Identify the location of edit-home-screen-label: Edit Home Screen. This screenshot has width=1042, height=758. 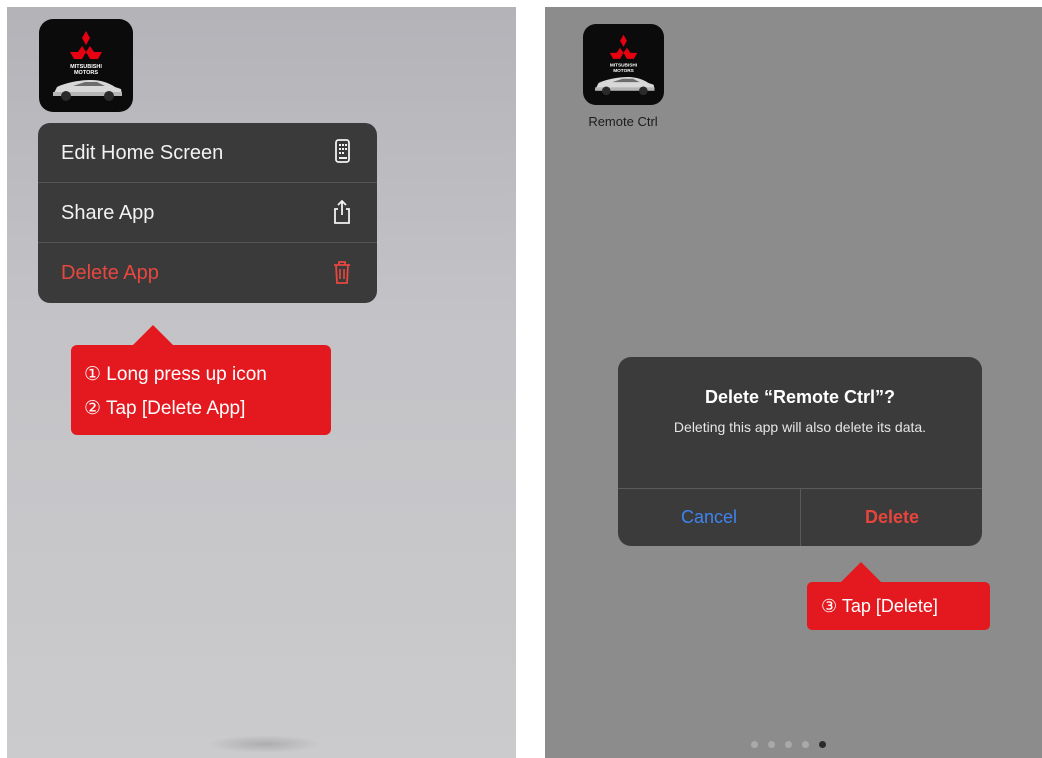
(142, 153).